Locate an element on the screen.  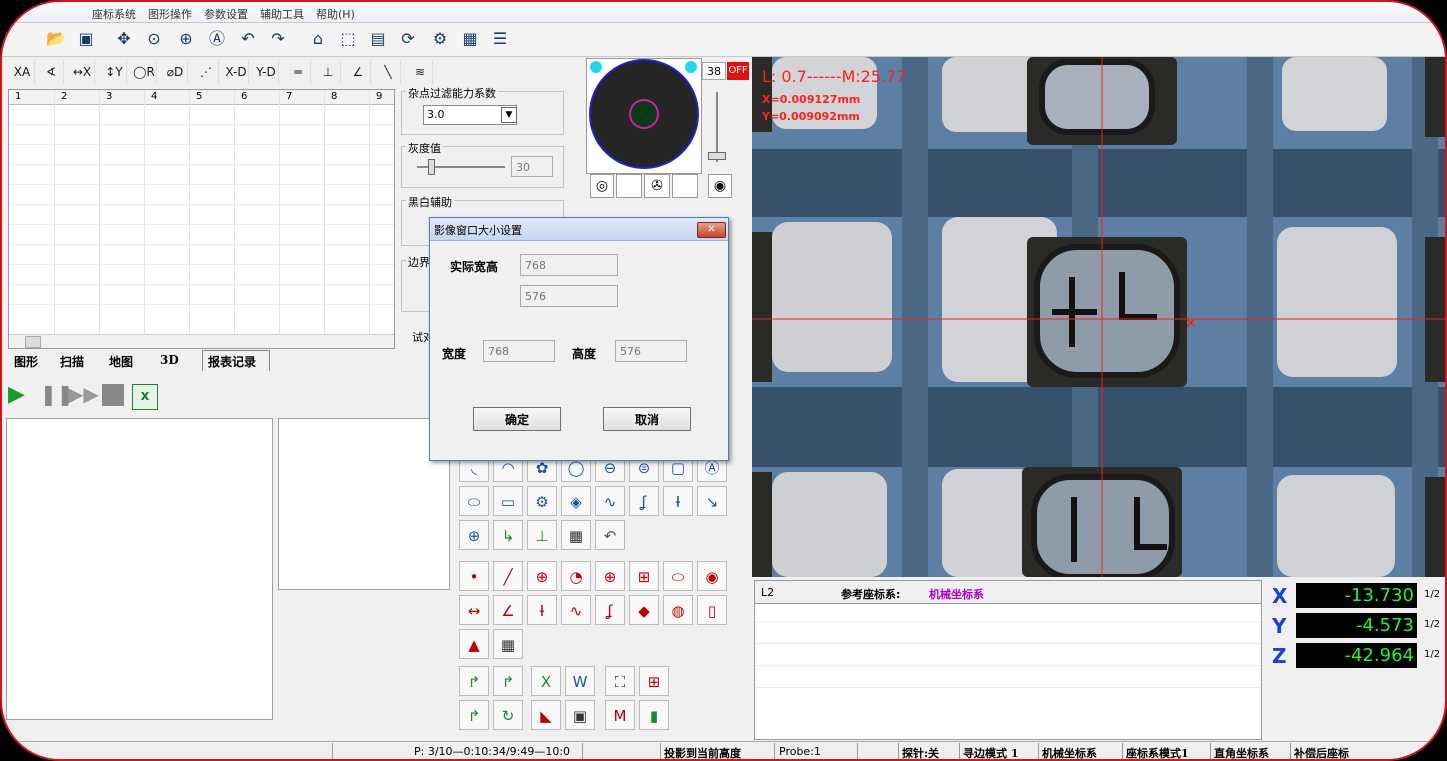
origin-tool-icon: ↱ is located at coordinates (474, 681).